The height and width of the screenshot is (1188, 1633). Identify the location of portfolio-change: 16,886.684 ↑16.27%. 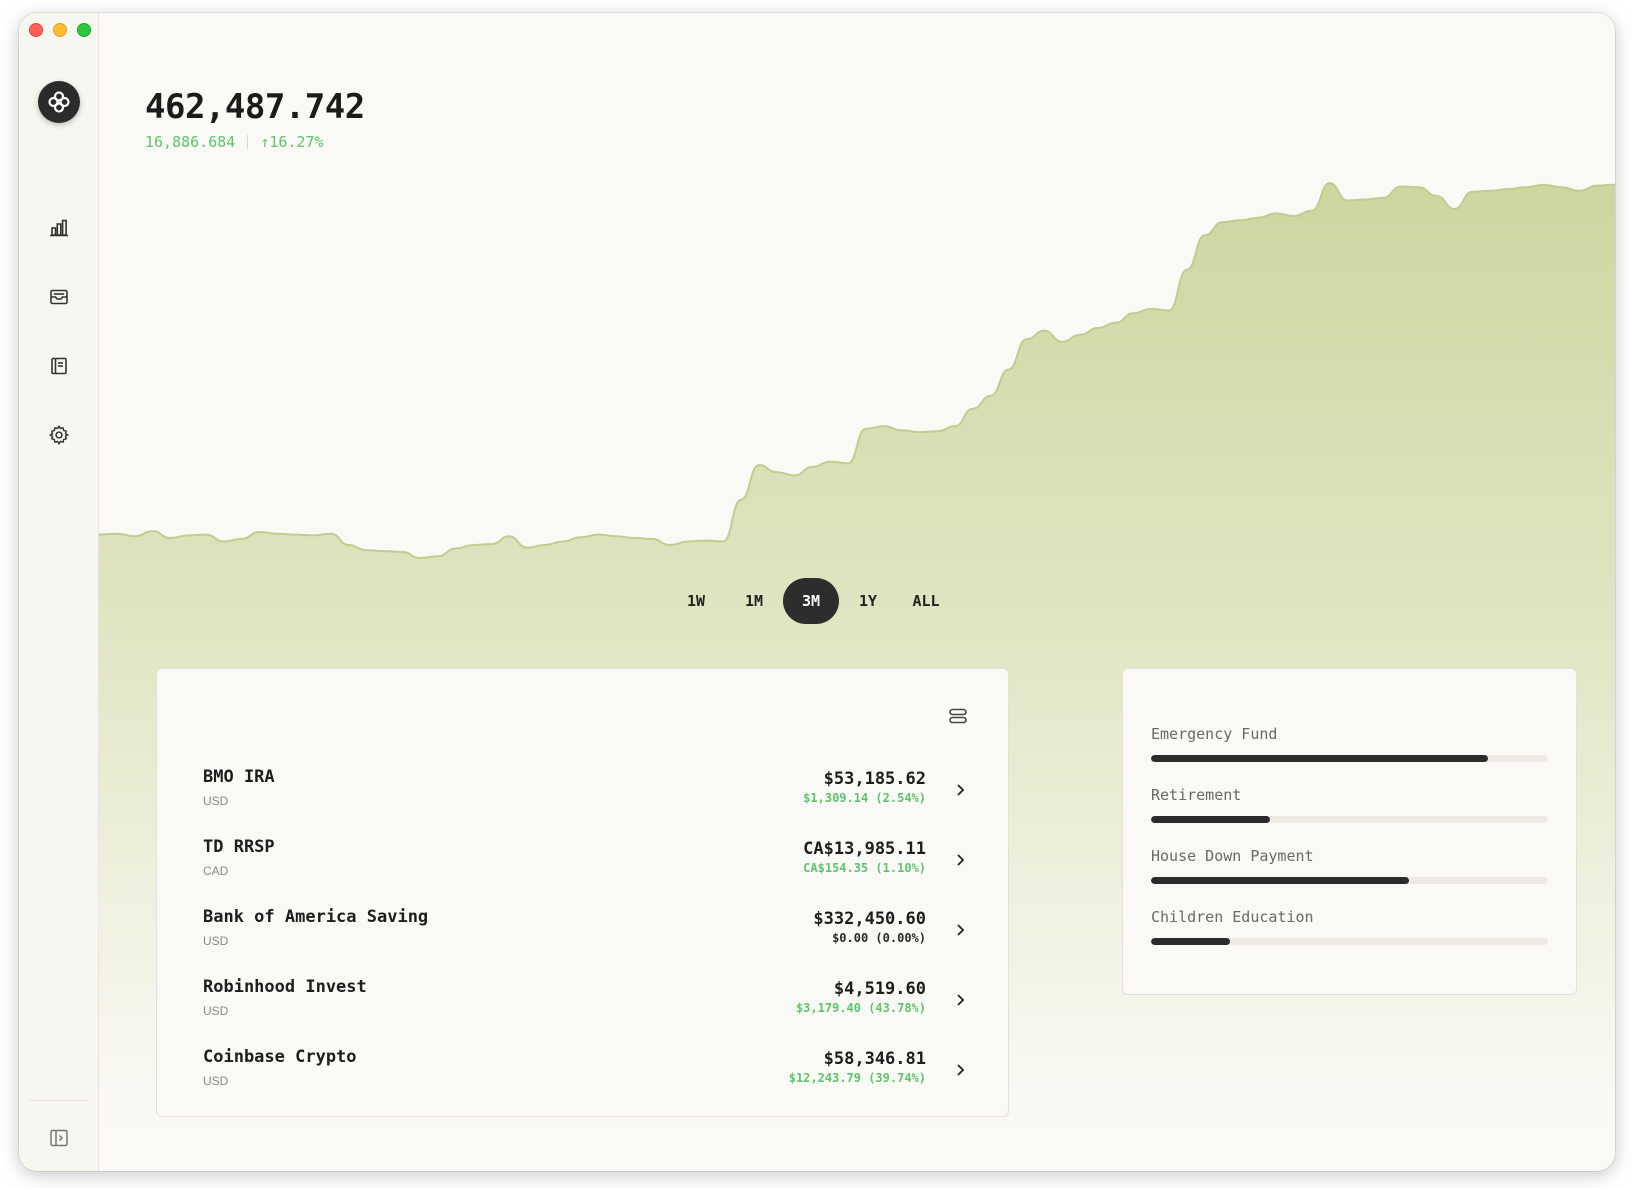
(234, 142).